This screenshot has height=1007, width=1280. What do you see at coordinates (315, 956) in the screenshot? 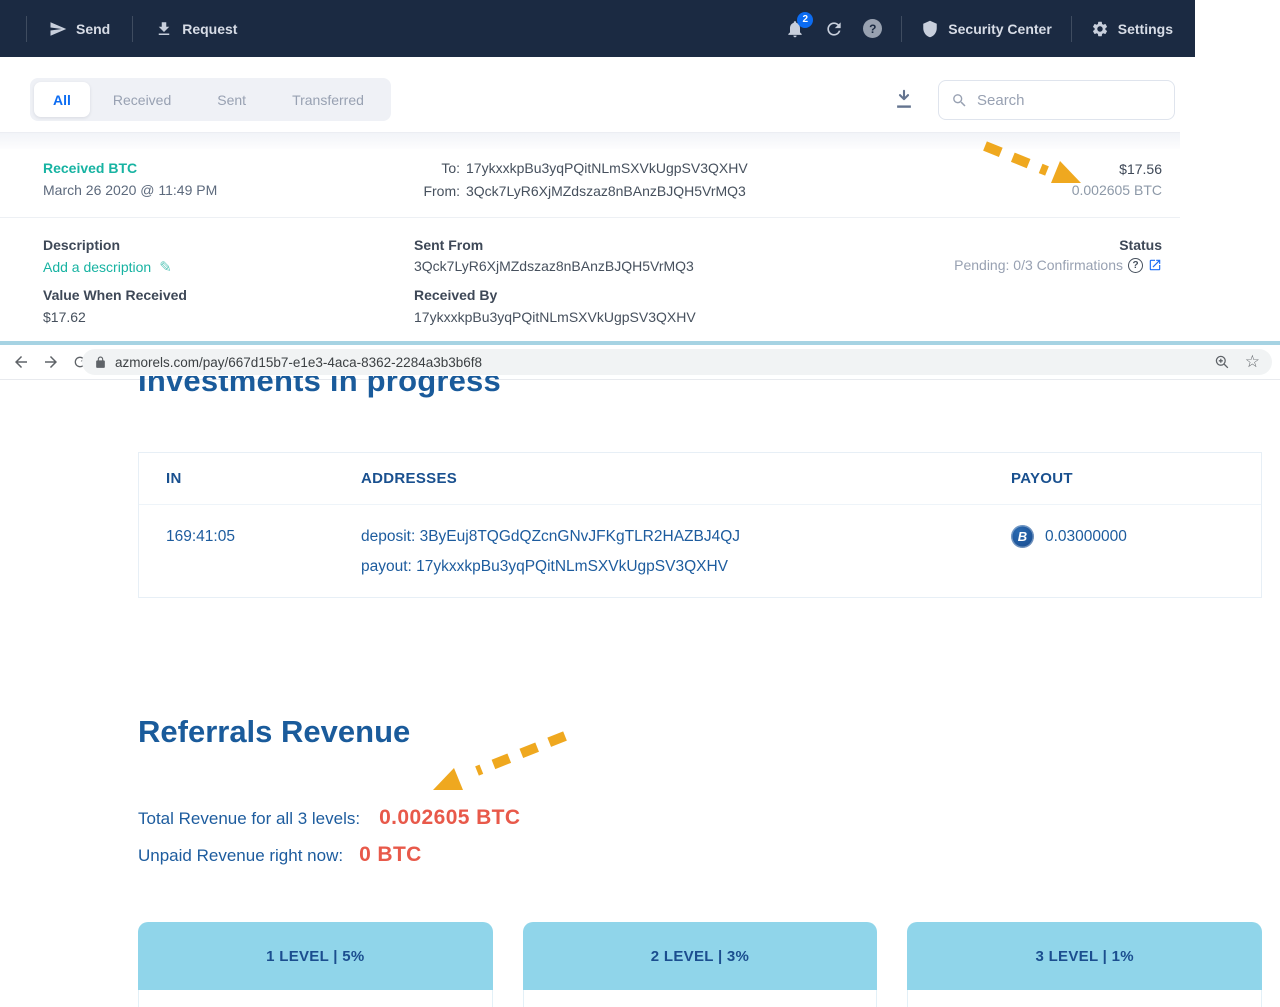
I see `level-1-header: 1 LEVEL | 5%` at bounding box center [315, 956].